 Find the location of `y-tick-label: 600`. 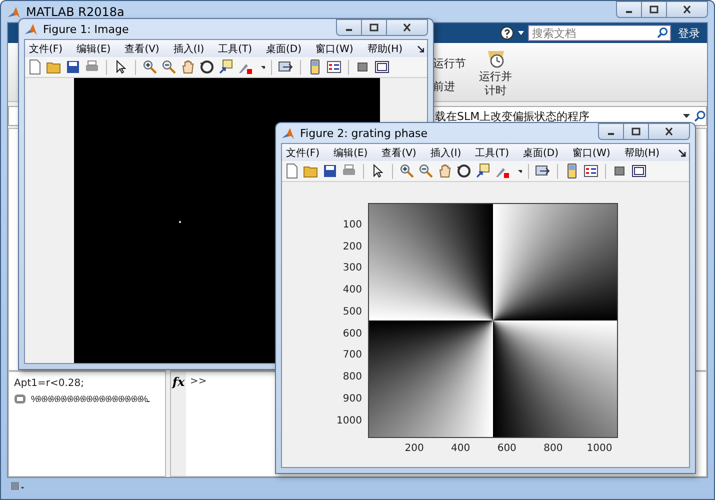

y-tick-label: 600 is located at coordinates (352, 334).